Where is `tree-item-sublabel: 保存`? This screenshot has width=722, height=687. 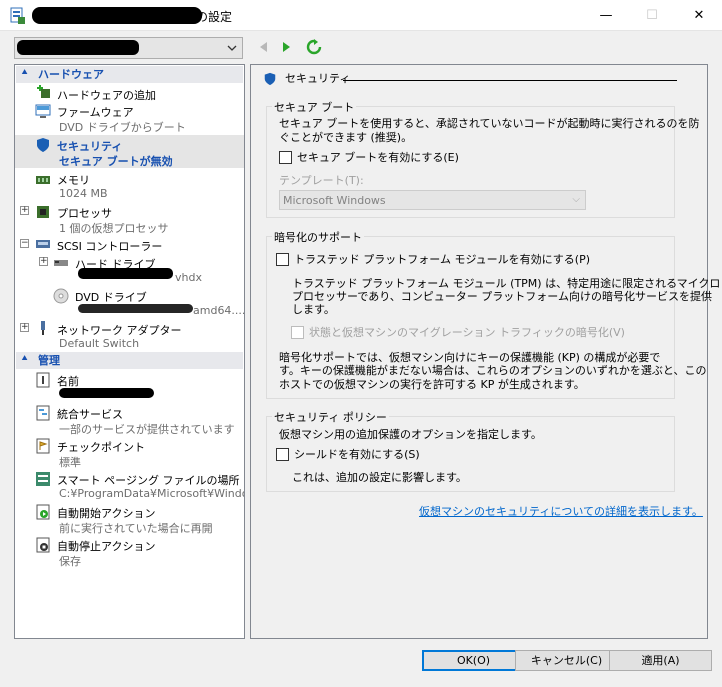
tree-item-sublabel: 保存 is located at coordinates (70, 561).